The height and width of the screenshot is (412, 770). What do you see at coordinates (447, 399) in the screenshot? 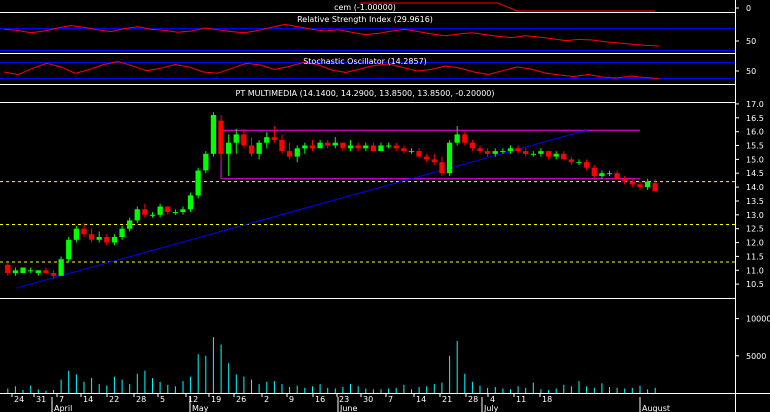
I see `x-tick-label: 21` at bounding box center [447, 399].